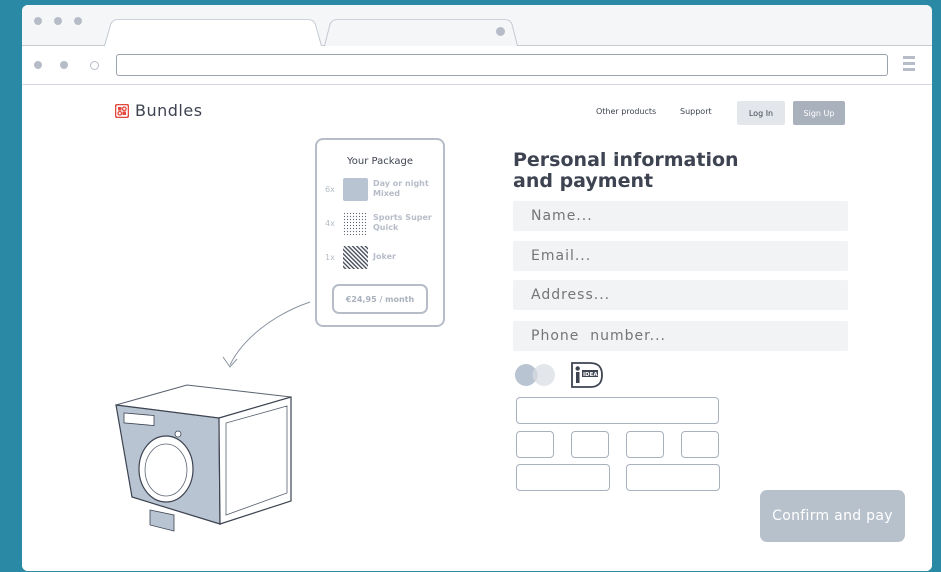  What do you see at coordinates (401, 183) in the screenshot?
I see `item-name-line1: Day or night` at bounding box center [401, 183].